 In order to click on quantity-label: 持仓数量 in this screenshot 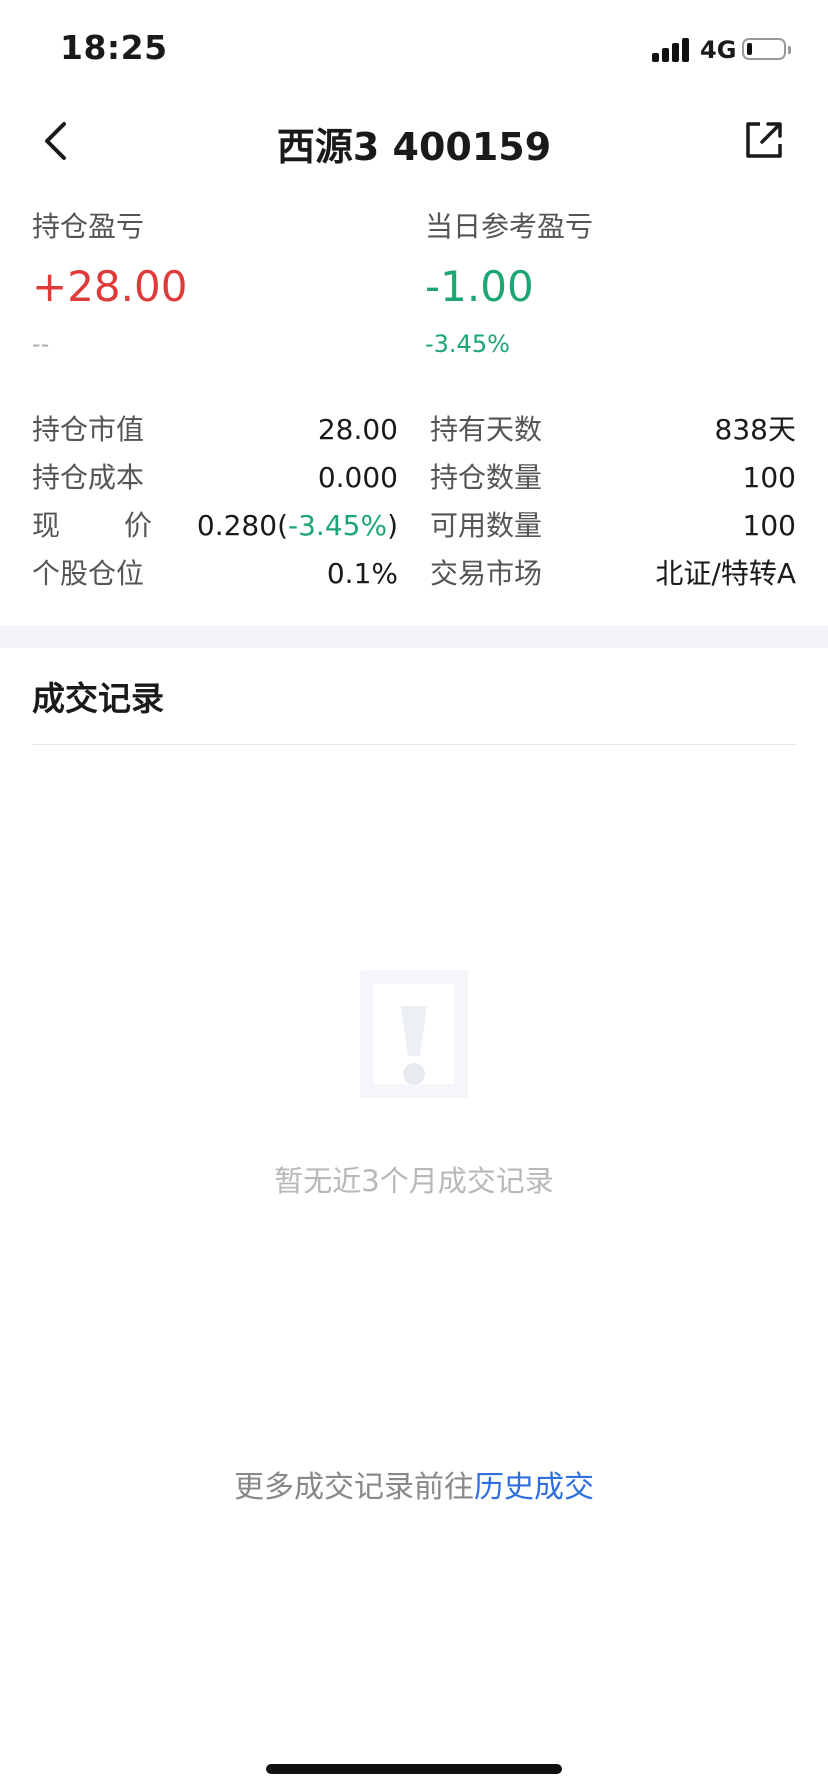, I will do `click(486, 477)`.